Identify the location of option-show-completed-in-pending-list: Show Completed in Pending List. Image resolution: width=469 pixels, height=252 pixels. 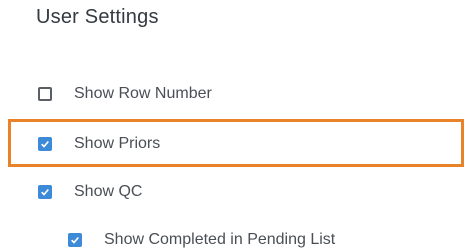
(201, 240).